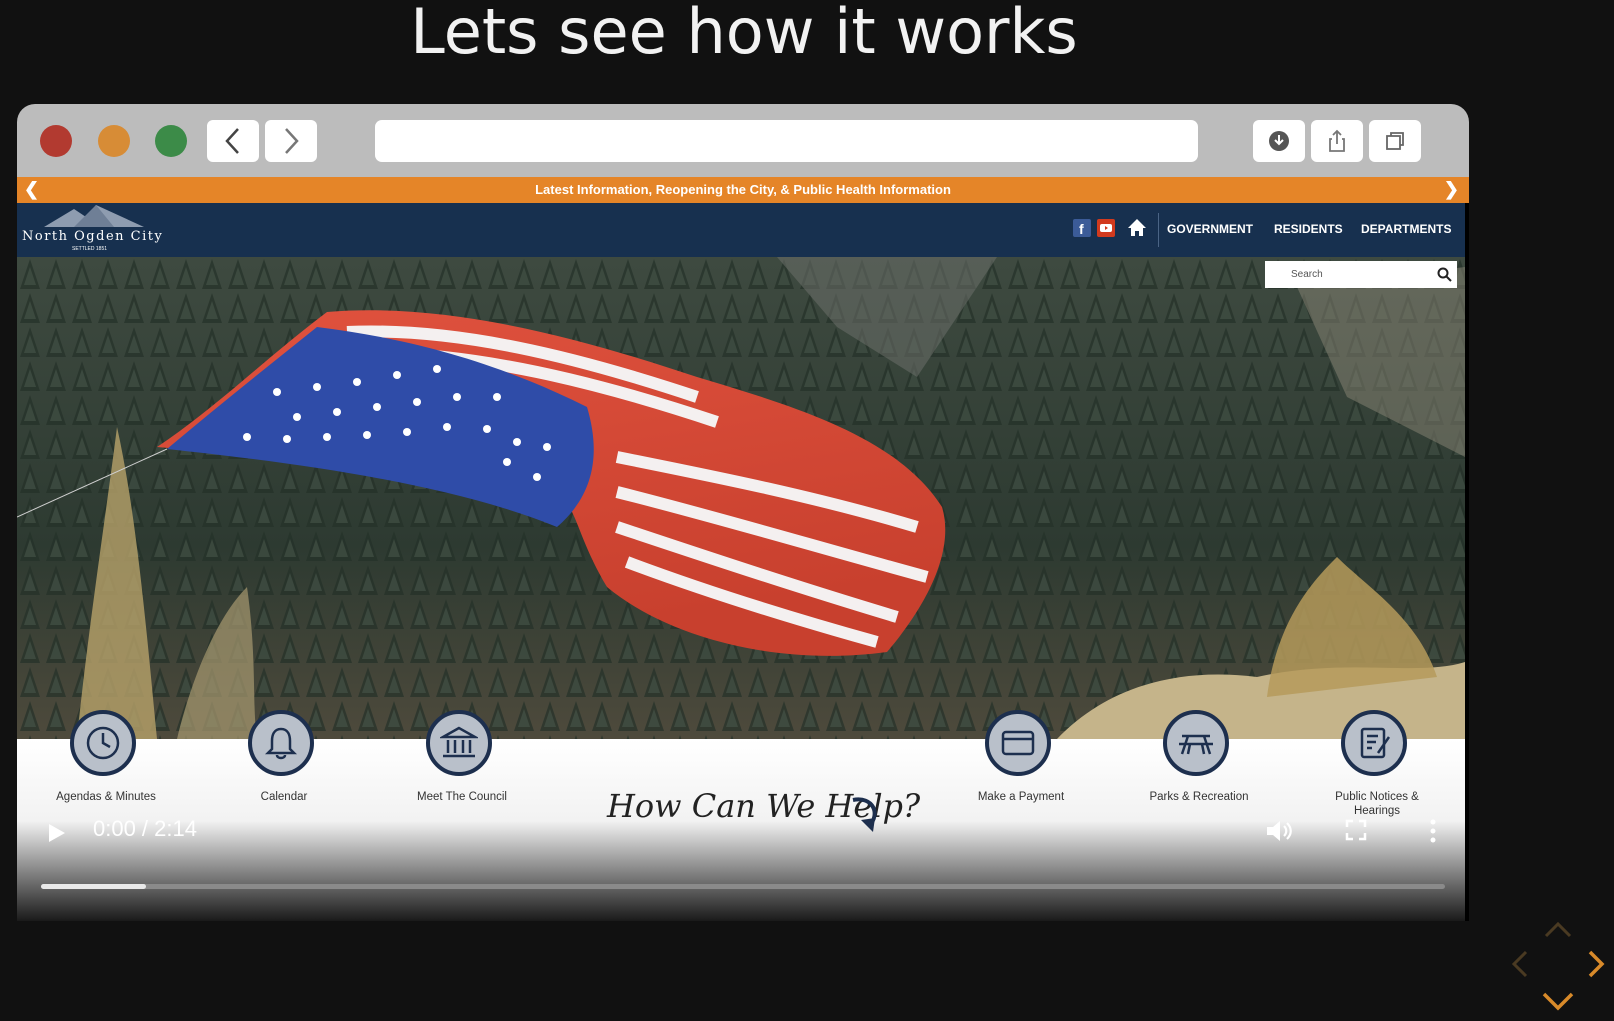 The image size is (1614, 1021). Describe the element at coordinates (57, 833) in the screenshot. I see `play-icon` at that location.